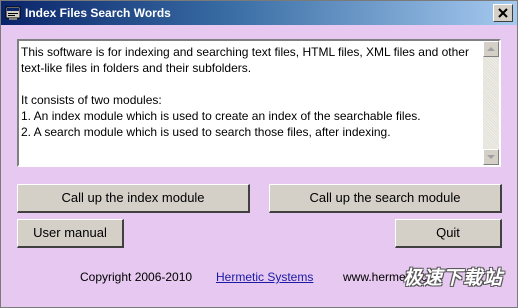 The height and width of the screenshot is (308, 518). I want to click on watermark-text: 极速下载站, so click(453, 278).